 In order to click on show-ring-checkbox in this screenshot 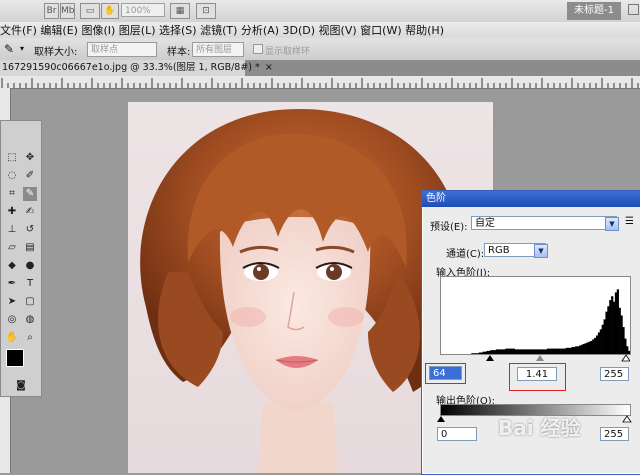, I will do `click(258, 49)`.